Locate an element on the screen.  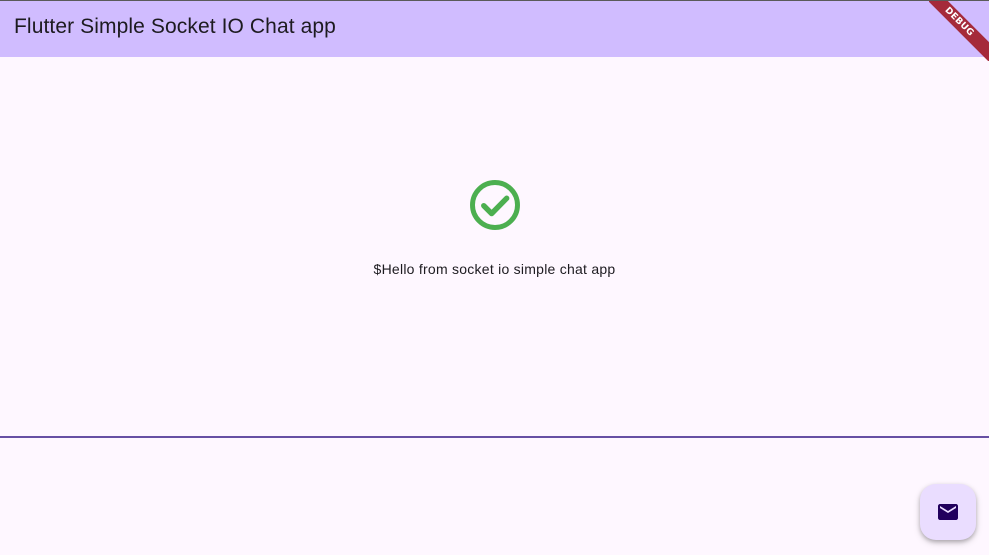
debug-banner-container: DEBUG is located at coordinates (959, 31).